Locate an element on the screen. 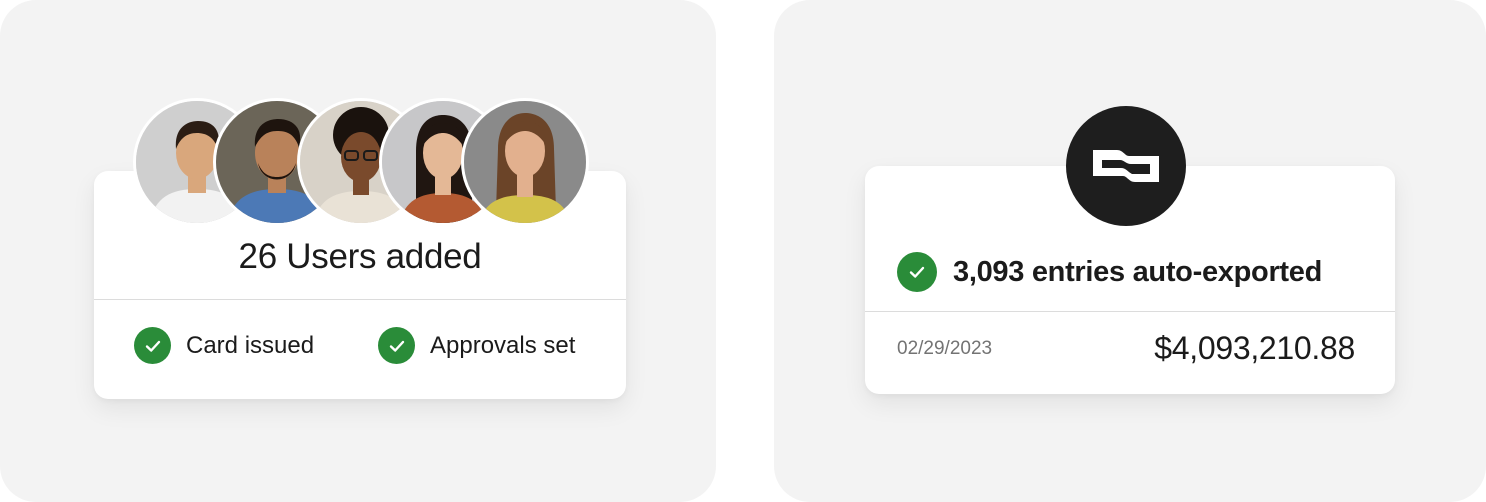 The image size is (1486, 502). brand-logo-badge is located at coordinates (1126, 166).